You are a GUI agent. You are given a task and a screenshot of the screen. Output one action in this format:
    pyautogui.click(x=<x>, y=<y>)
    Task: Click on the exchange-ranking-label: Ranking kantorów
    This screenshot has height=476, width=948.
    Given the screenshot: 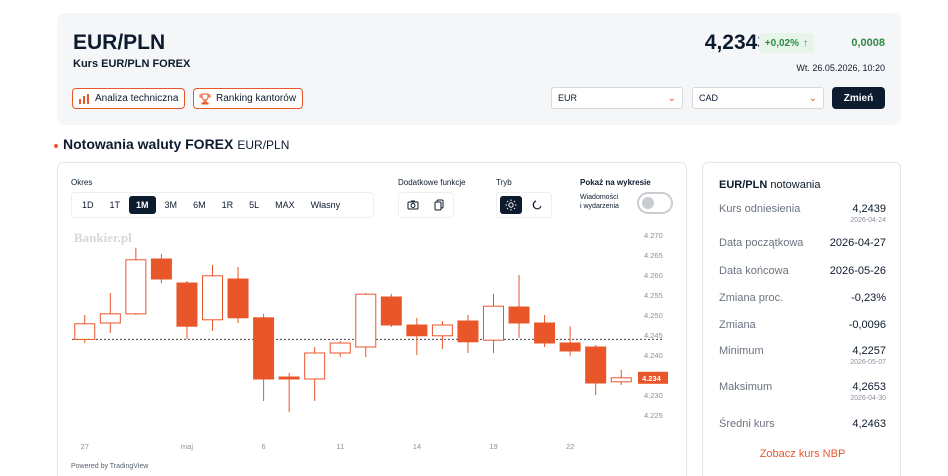 What is the action you would take?
    pyautogui.click(x=256, y=98)
    